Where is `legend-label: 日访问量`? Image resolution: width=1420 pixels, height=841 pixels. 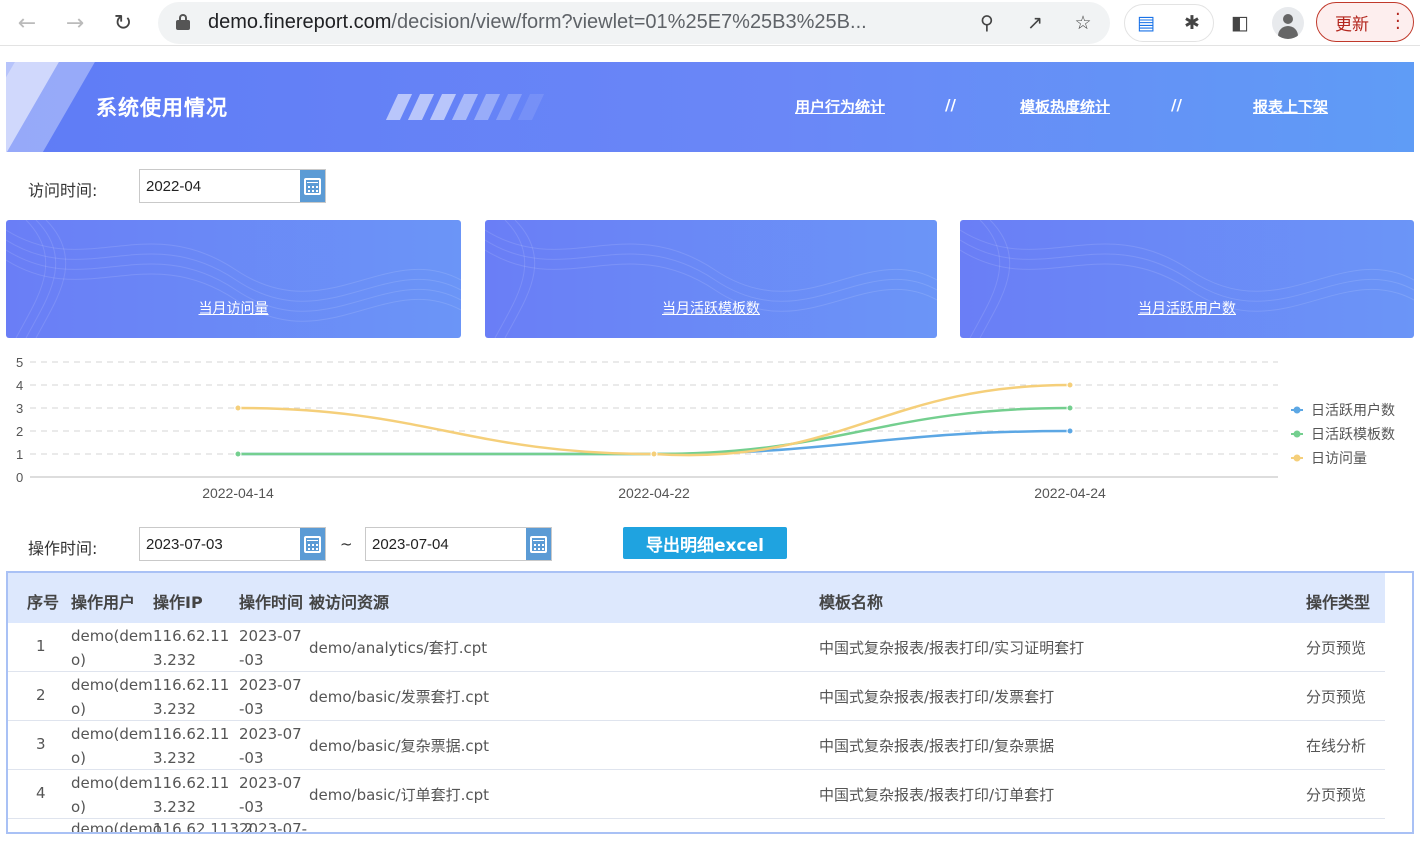 legend-label: 日访问量 is located at coordinates (1339, 459).